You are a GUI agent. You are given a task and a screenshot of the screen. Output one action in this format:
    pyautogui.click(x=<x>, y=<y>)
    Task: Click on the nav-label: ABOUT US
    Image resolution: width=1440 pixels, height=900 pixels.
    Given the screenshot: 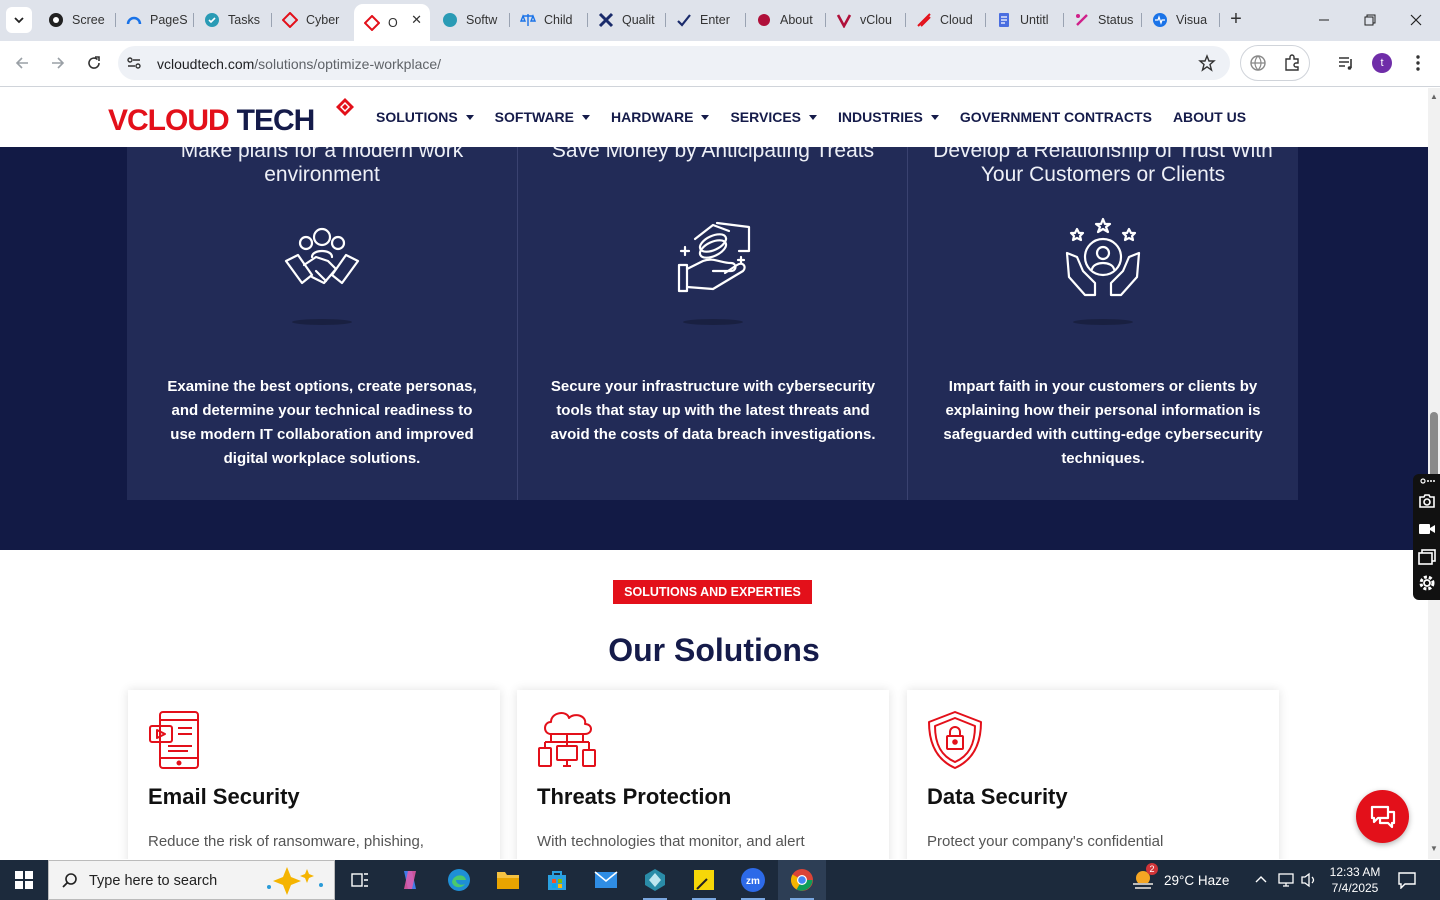 What is the action you would take?
    pyautogui.click(x=1209, y=117)
    